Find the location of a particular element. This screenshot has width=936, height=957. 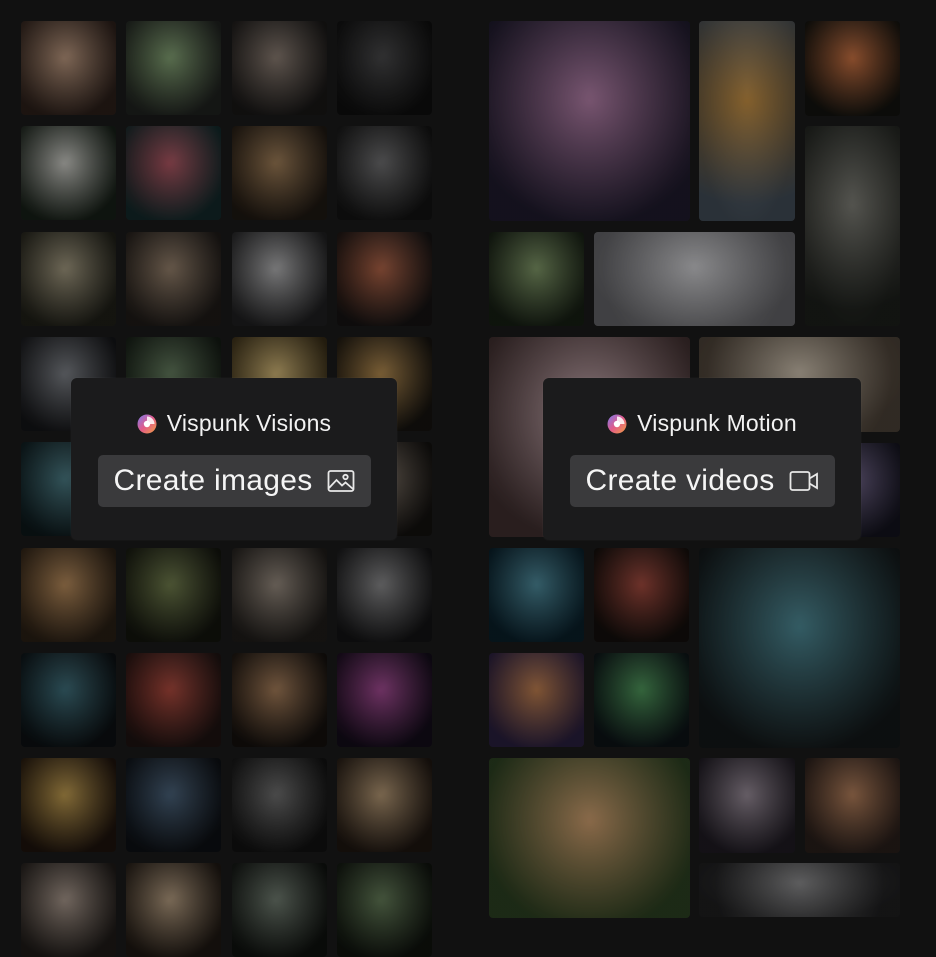

gallery-image-pineapple is located at coordinates (68, 805).